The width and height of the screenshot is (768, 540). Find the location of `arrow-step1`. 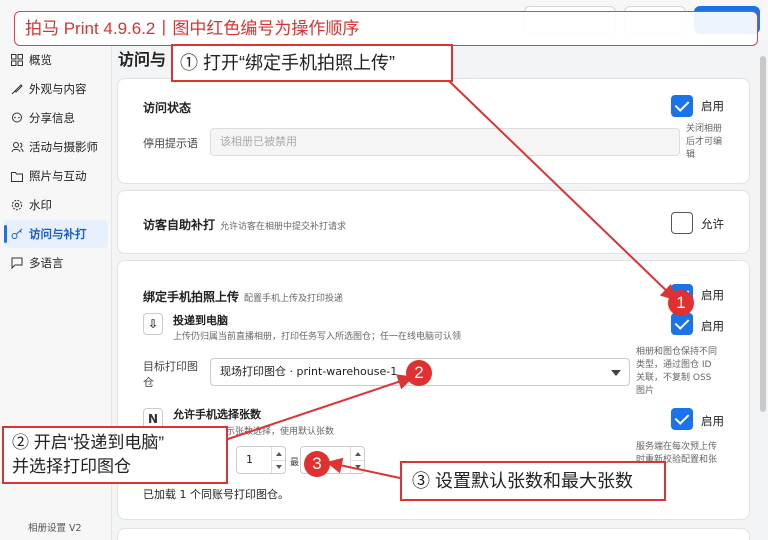

arrow-step1 is located at coordinates (562, 190).